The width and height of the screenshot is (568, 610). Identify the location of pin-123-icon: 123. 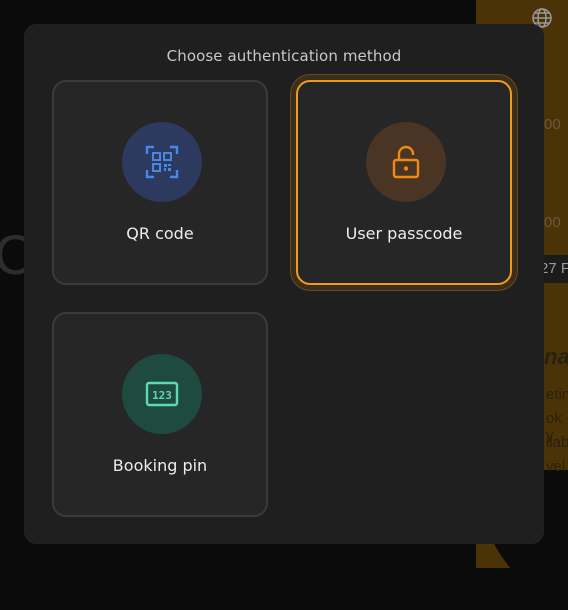
(162, 394).